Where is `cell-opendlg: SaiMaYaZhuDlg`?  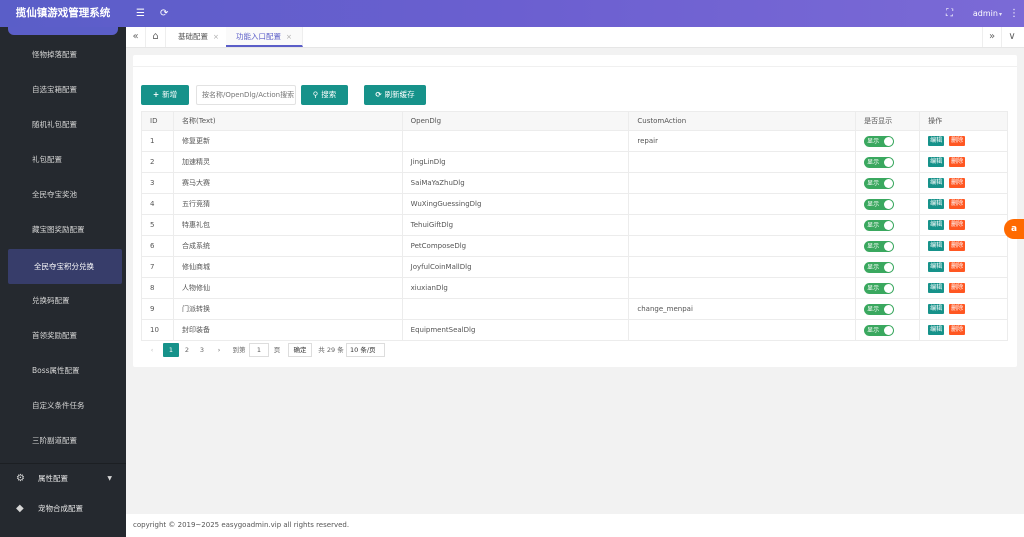
cell-opendlg: SaiMaYaZhuDlg is located at coordinates (515, 183).